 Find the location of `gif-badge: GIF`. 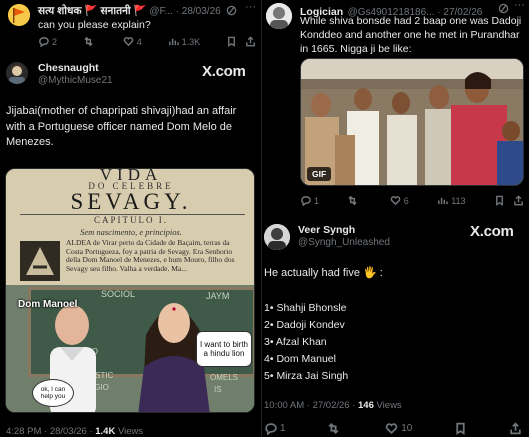

gif-badge: GIF is located at coordinates (319, 174).